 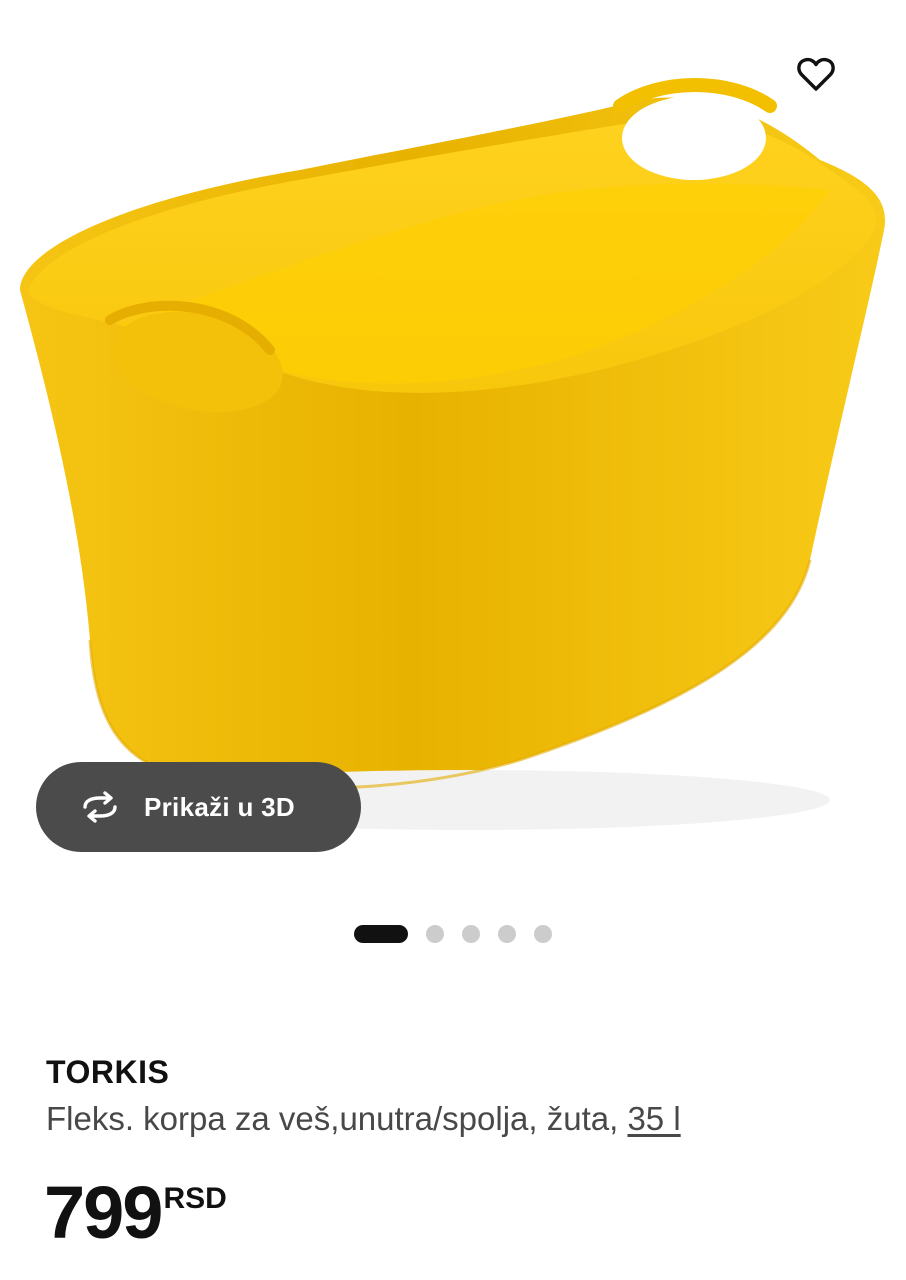 What do you see at coordinates (108, 1072) in the screenshot?
I see `product-name: TORKIS` at bounding box center [108, 1072].